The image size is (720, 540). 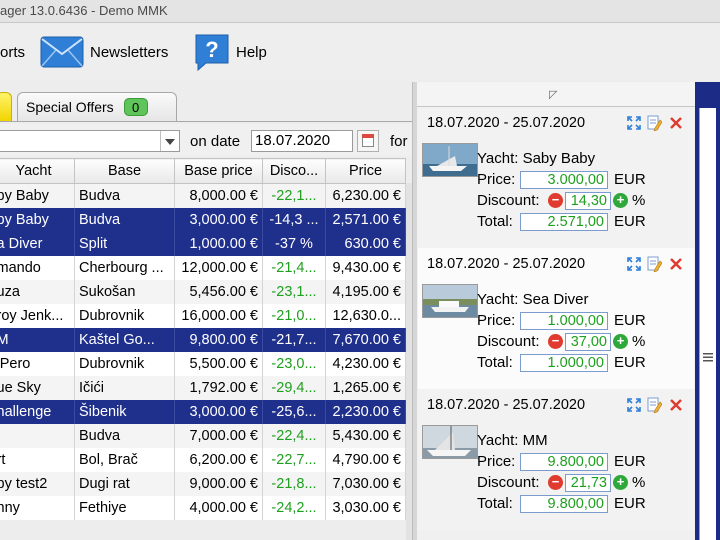 I want to click on tab-divider, so click(x=206, y=121).